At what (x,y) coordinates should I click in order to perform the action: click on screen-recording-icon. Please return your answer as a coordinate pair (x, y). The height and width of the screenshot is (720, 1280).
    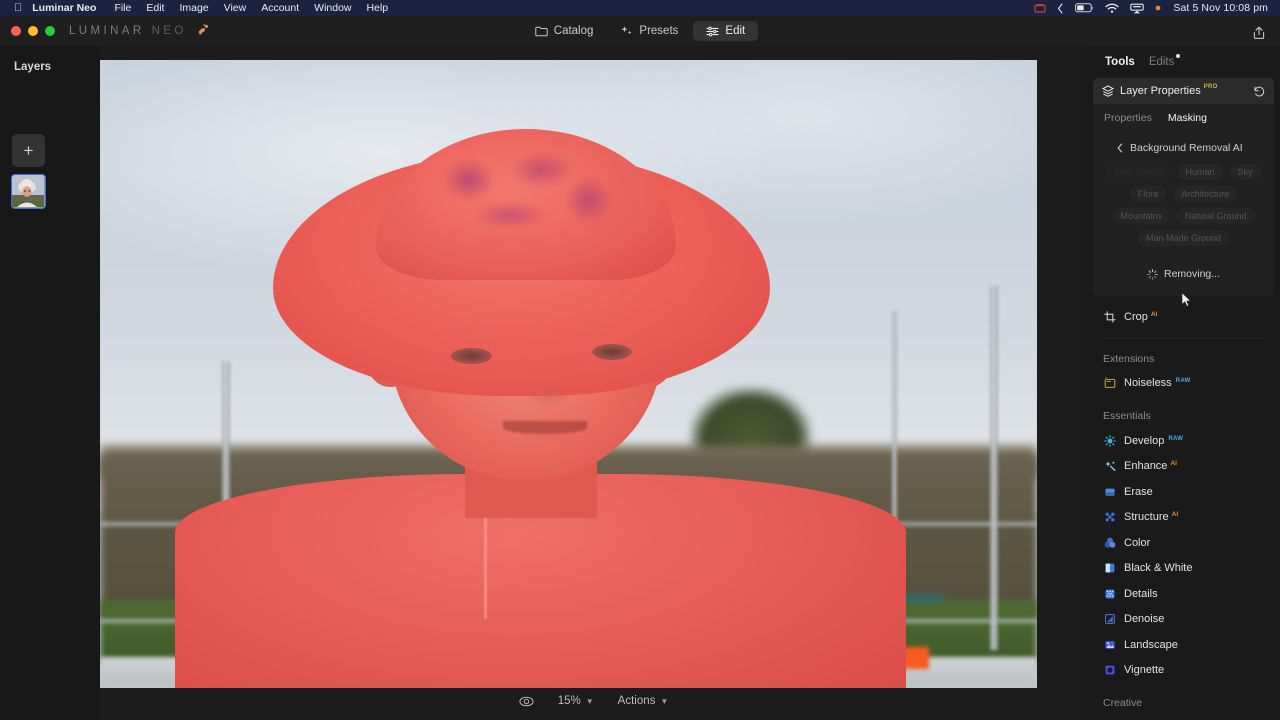
    Looking at the image, I should click on (1040, 8).